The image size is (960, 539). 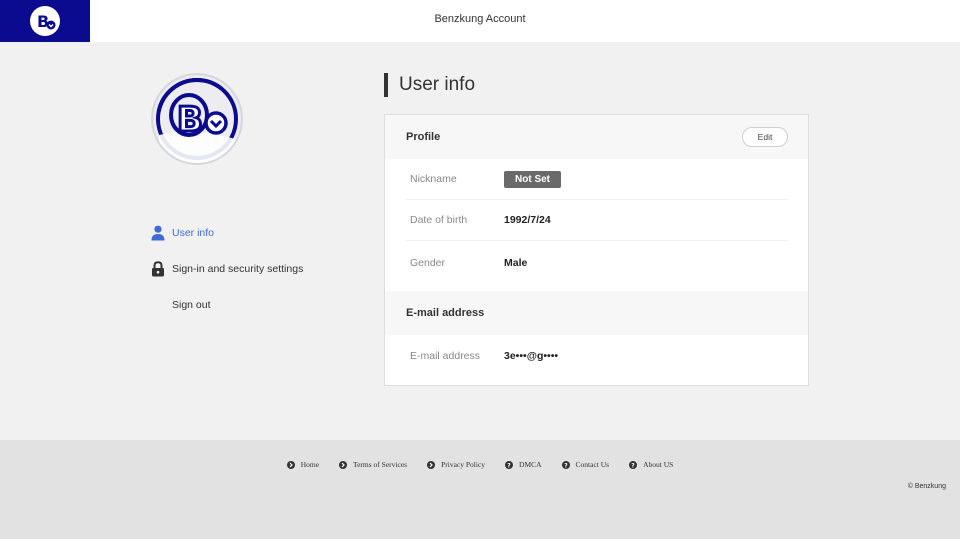 What do you see at coordinates (765, 137) in the screenshot?
I see `edit-button: Edit` at bounding box center [765, 137].